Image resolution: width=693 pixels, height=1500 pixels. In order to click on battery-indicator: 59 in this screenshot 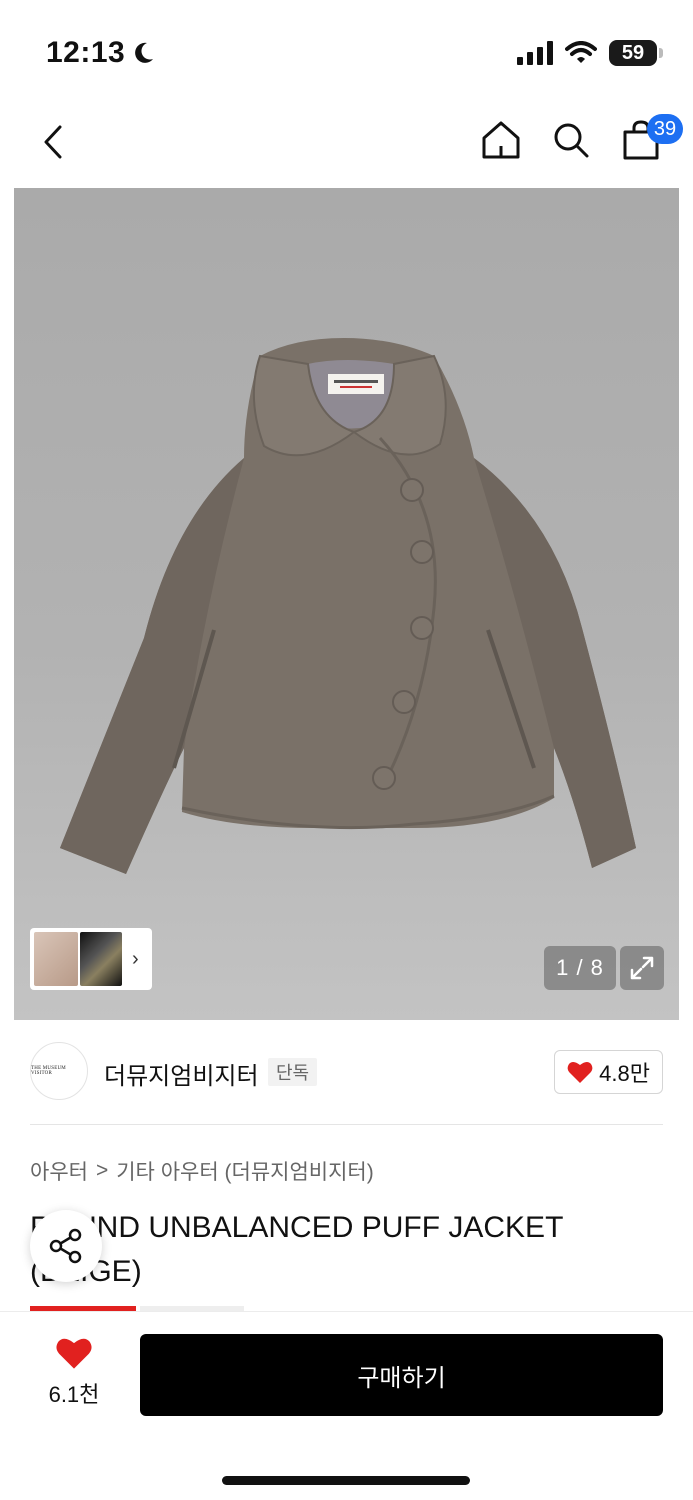, I will do `click(636, 53)`.